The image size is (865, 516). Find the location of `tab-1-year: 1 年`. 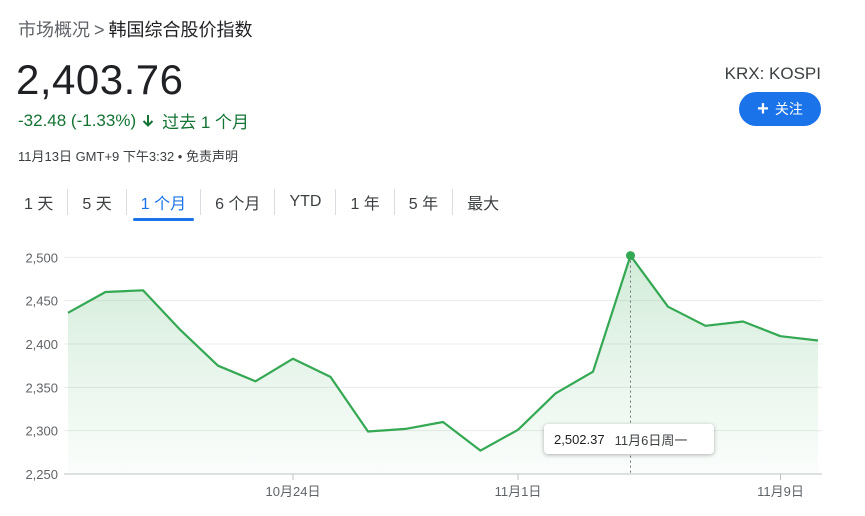

tab-1-year: 1 年 is located at coordinates (364, 202).